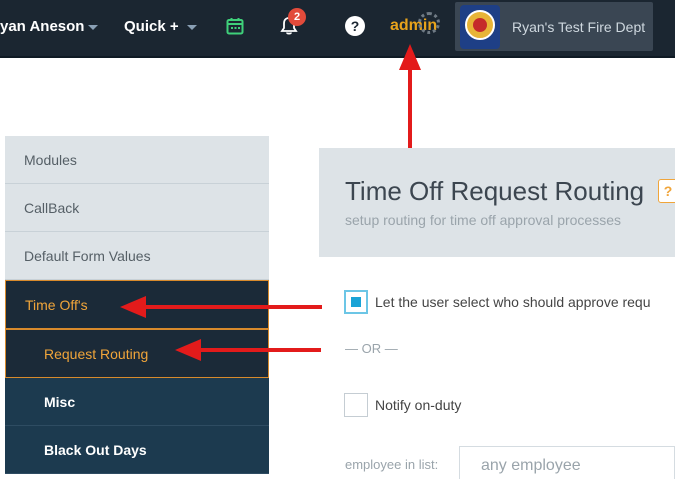 The image size is (675, 479). Describe the element at coordinates (60, 401) in the screenshot. I see `sidebar-item-label: Misc` at that location.